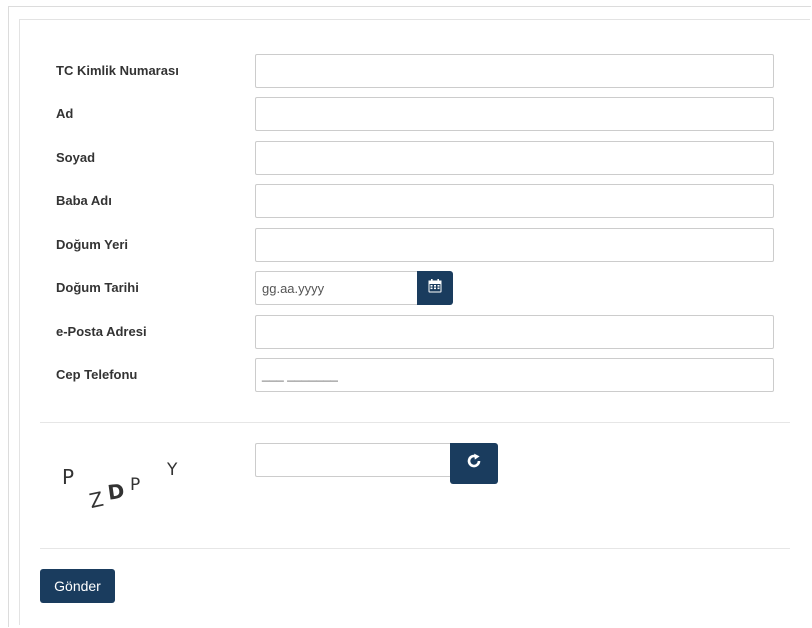 Image resolution: width=812 pixels, height=628 pixels. What do you see at coordinates (65, 113) in the screenshot?
I see `ad-label: Ad` at bounding box center [65, 113].